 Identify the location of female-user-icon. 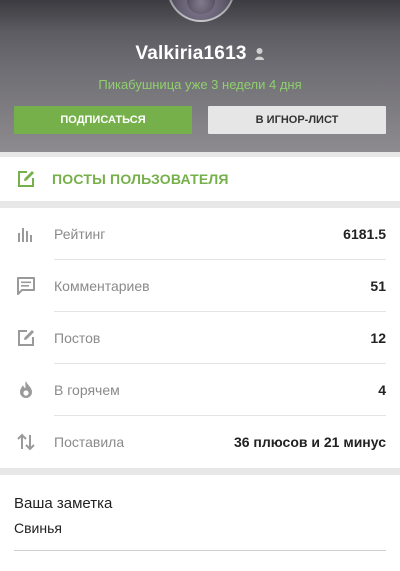
(259, 54).